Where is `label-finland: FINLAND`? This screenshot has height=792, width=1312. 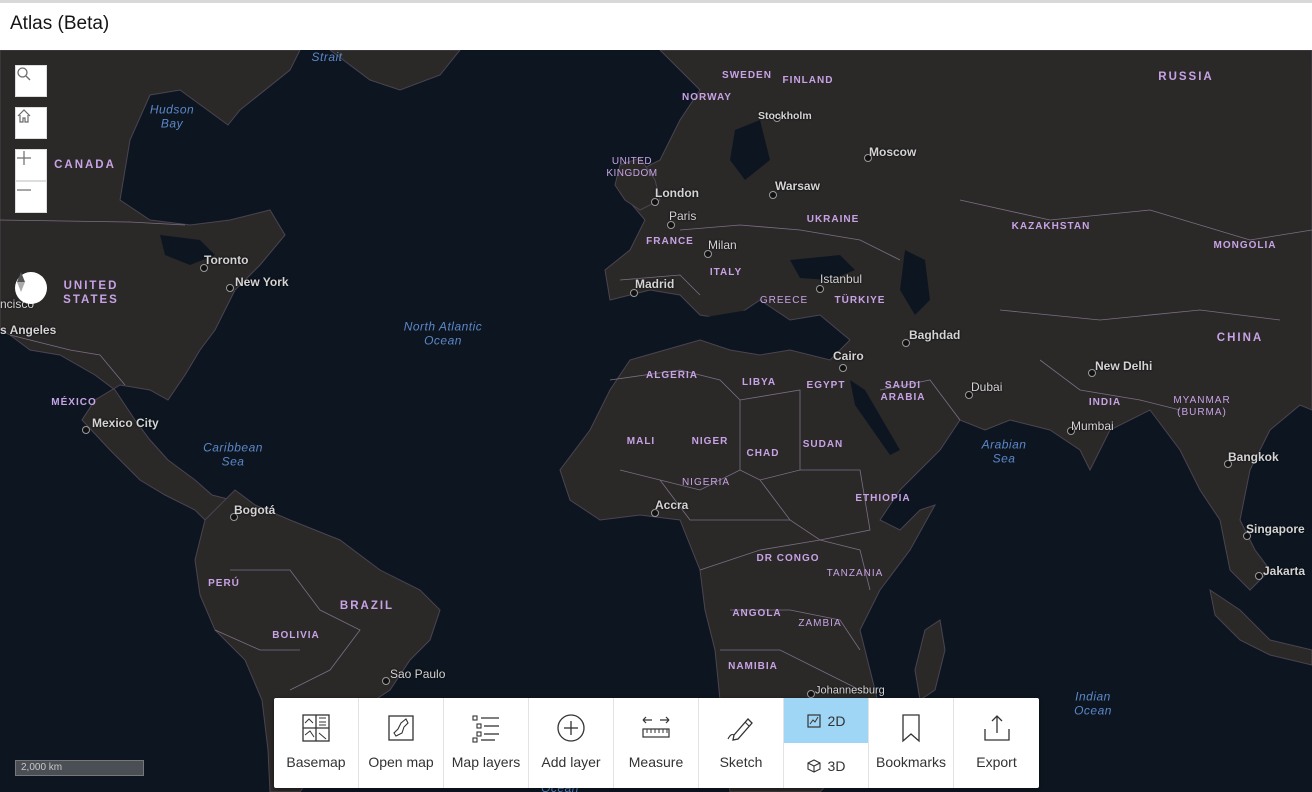
label-finland: FINLAND is located at coordinates (808, 80).